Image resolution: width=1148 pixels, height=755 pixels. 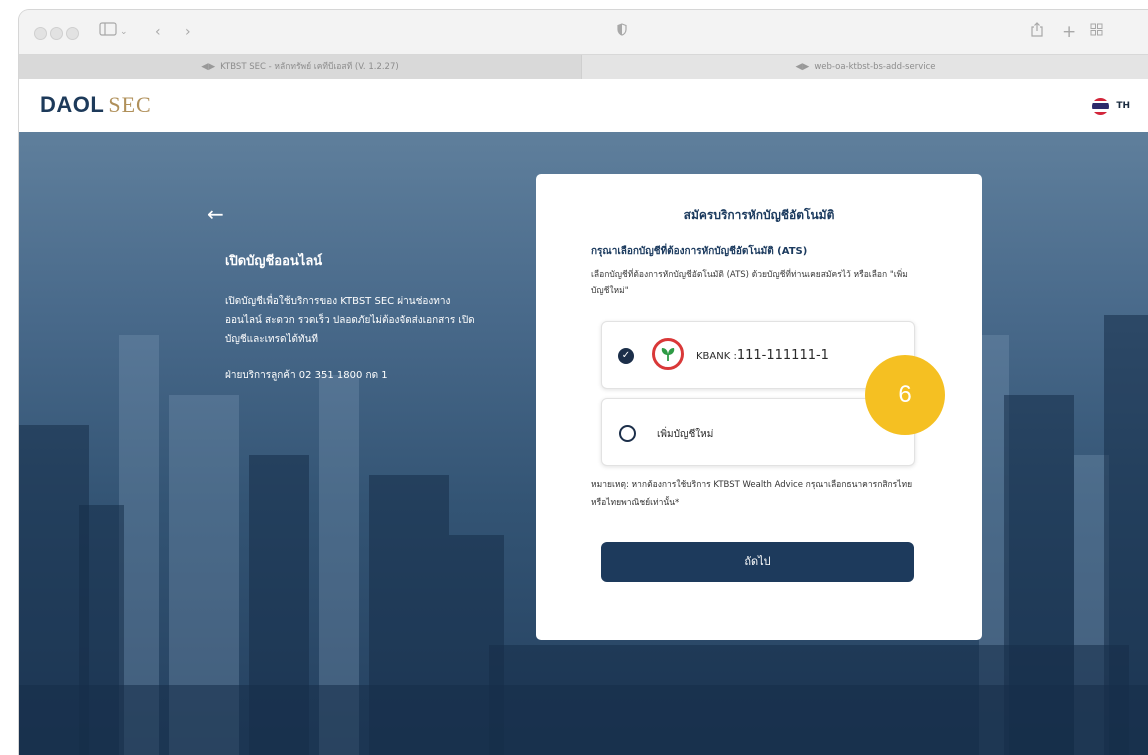 I want to click on browser-toolbar: ⌄ ‹ › +, so click(x=583, y=32).